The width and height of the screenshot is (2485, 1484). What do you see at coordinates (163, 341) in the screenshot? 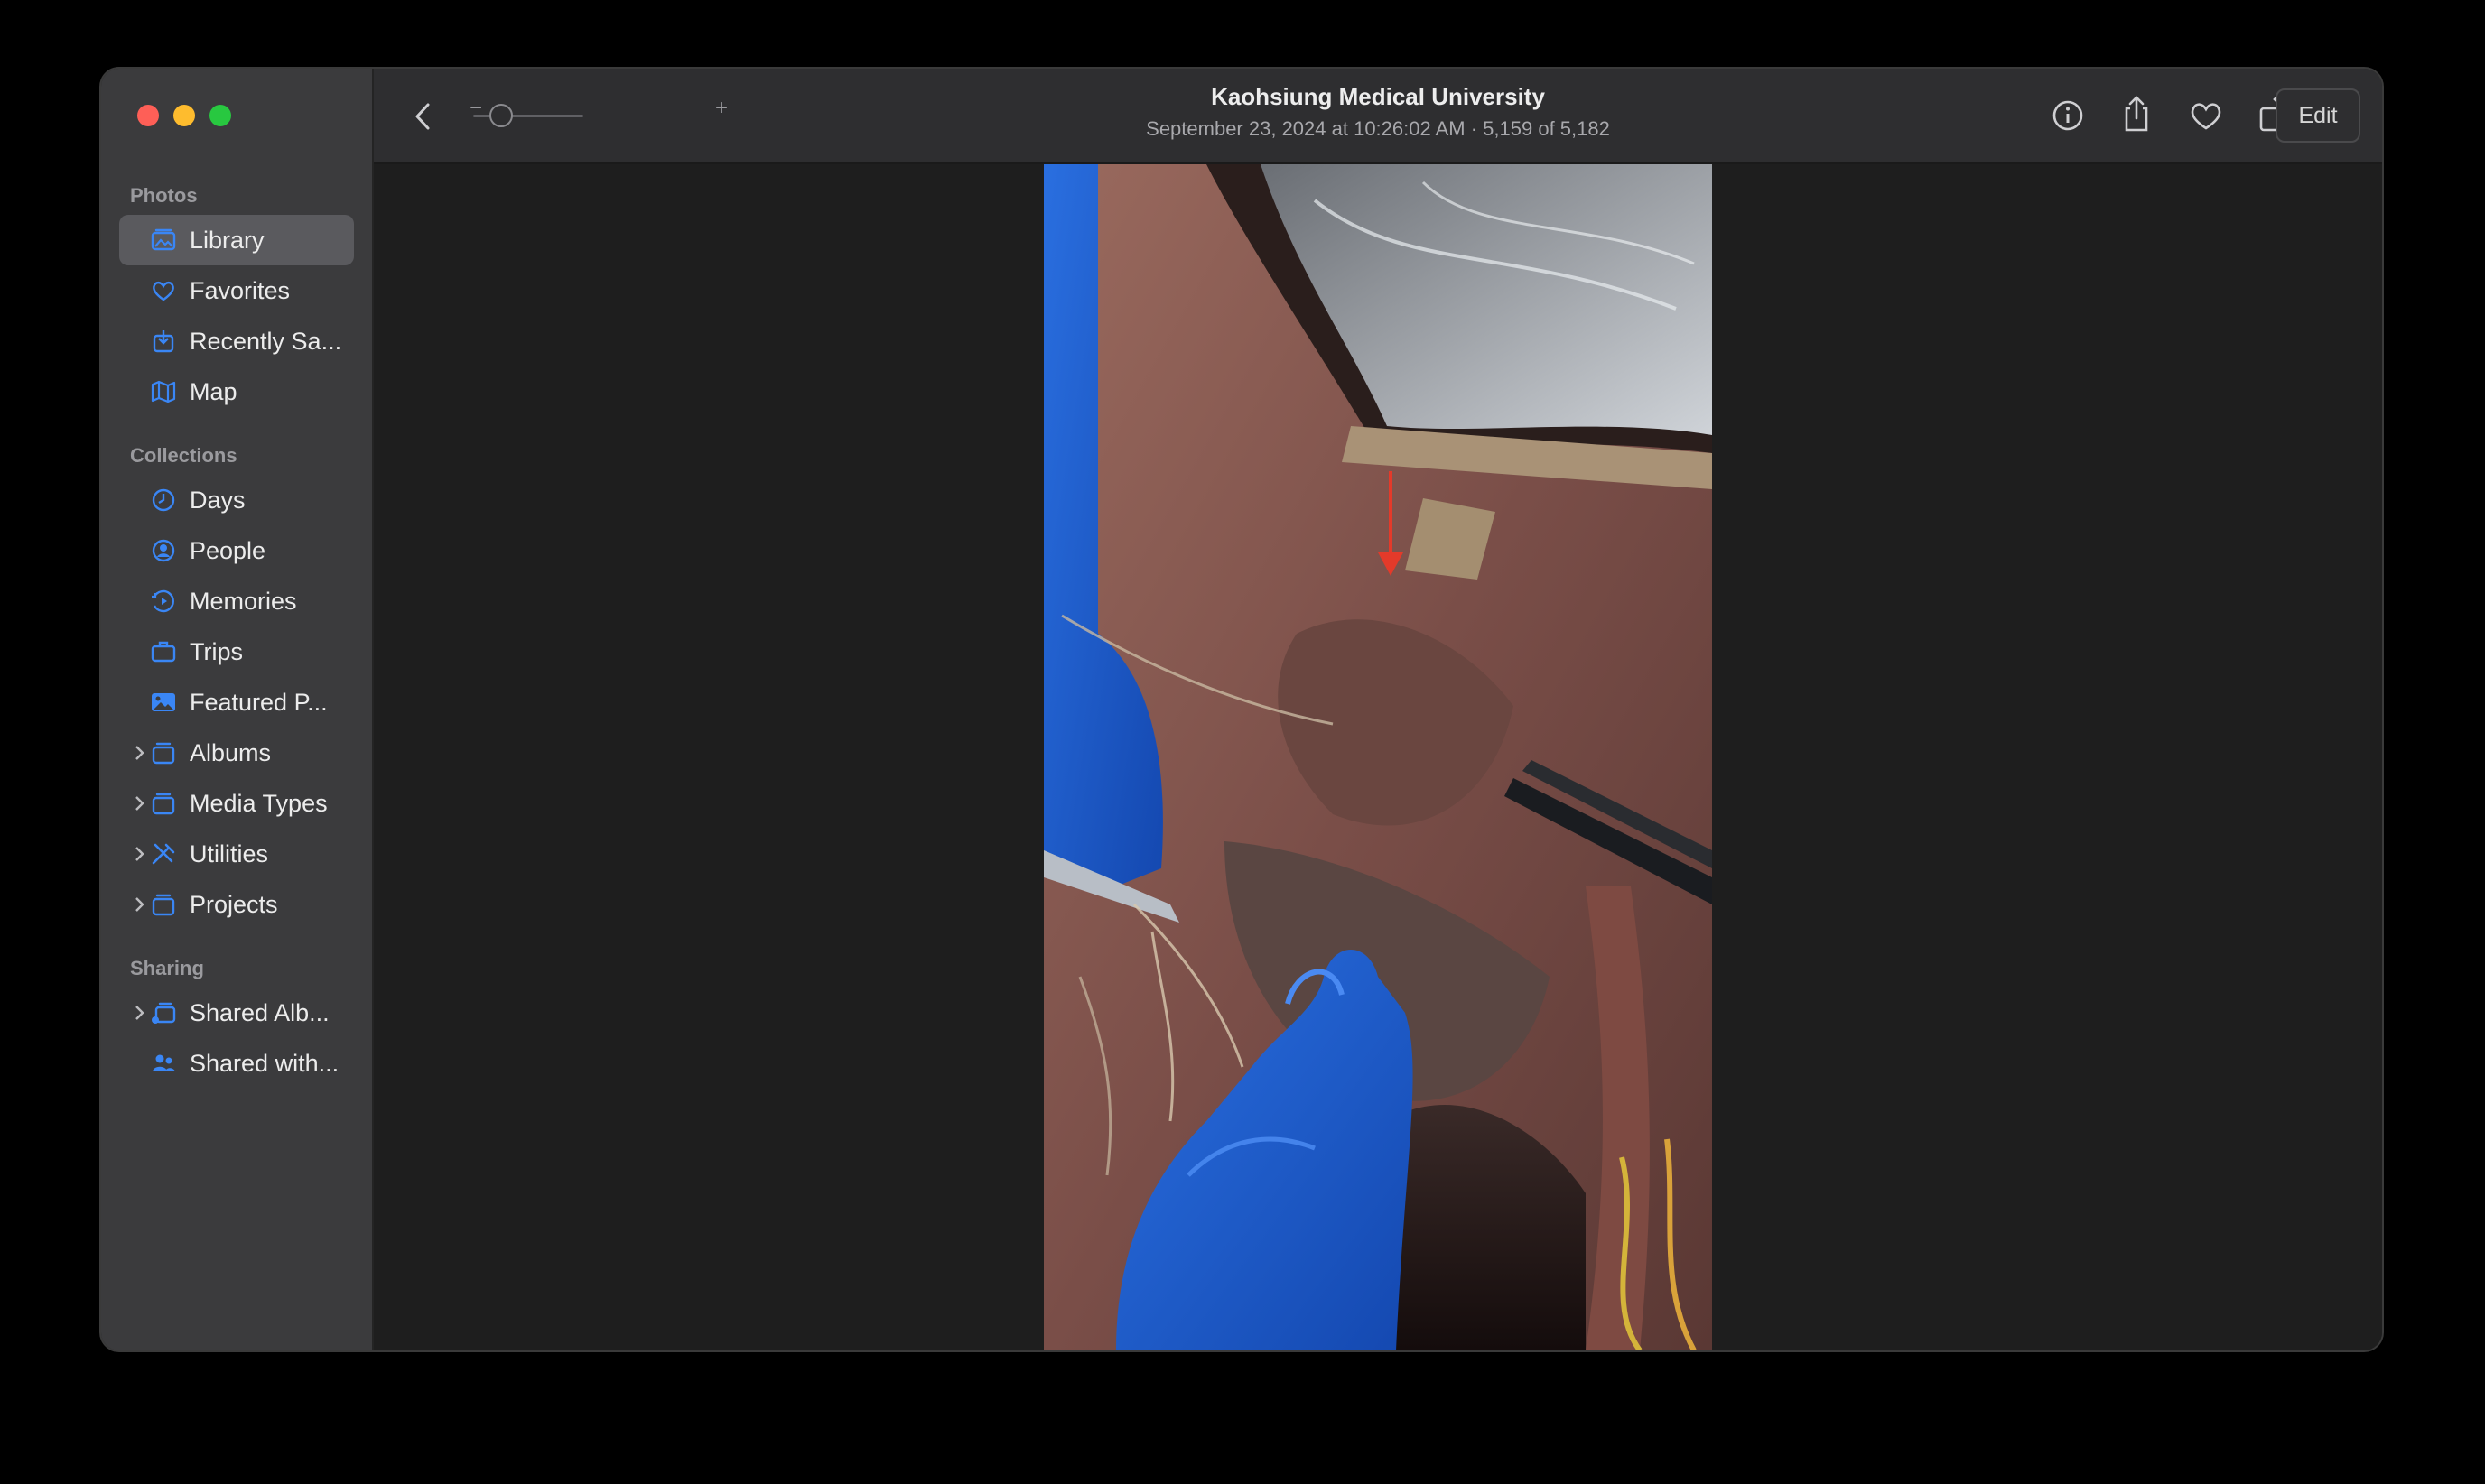
I see `recently-saved-icon` at bounding box center [163, 341].